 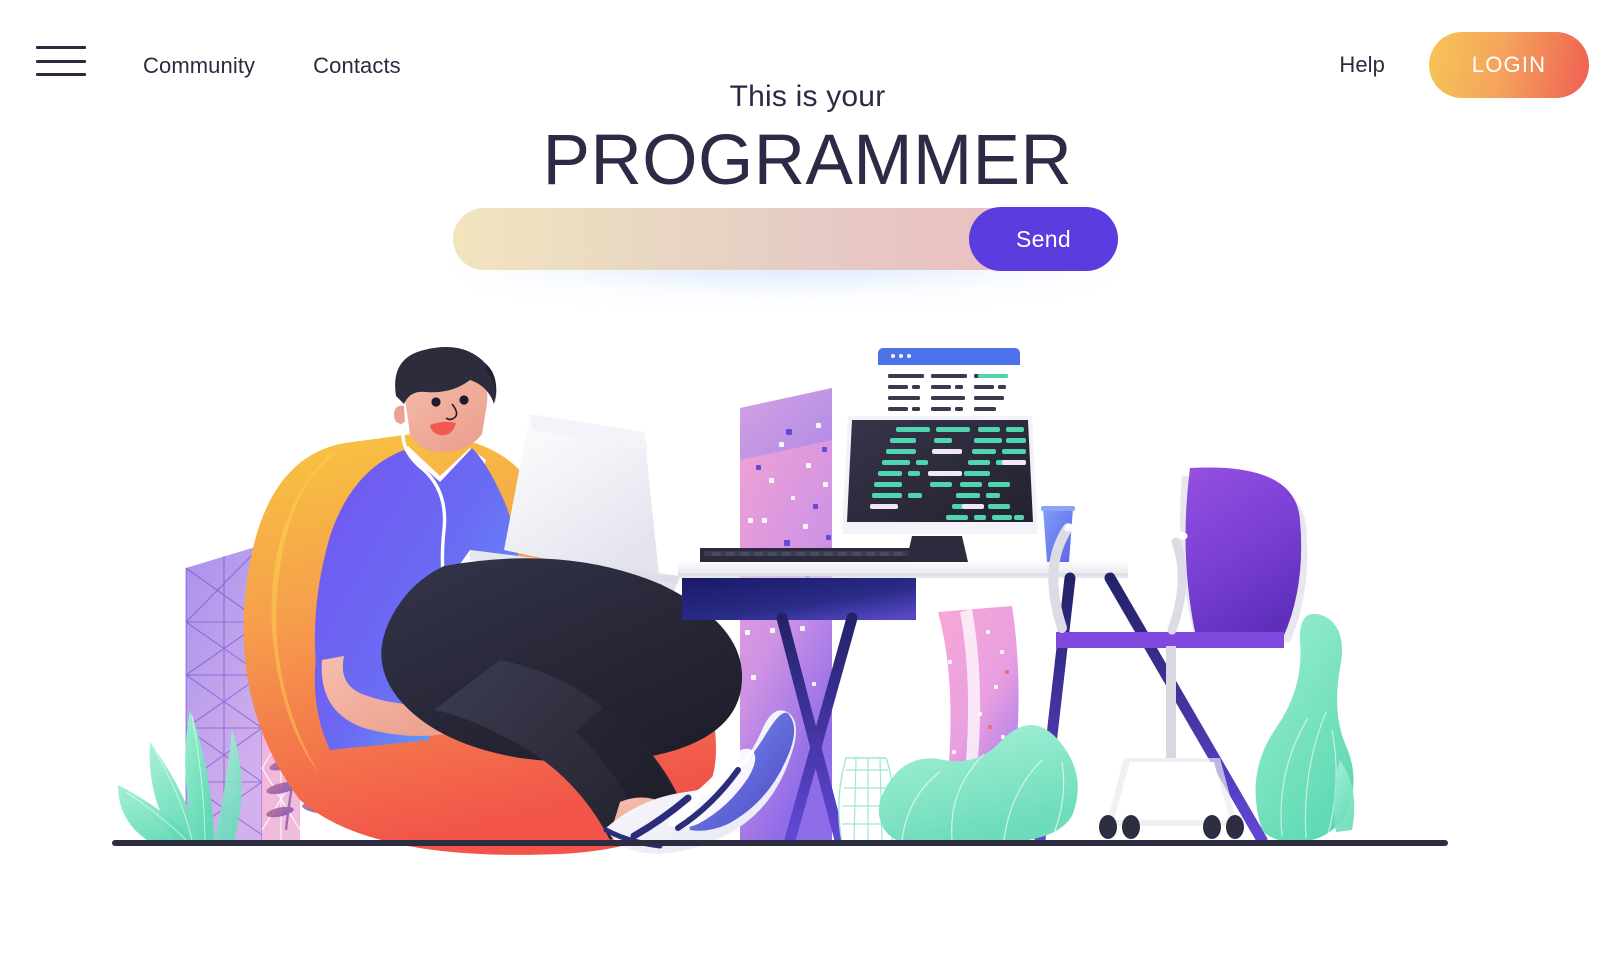 What do you see at coordinates (807, 96) in the screenshot?
I see `hero-eyebrow: This is your` at bounding box center [807, 96].